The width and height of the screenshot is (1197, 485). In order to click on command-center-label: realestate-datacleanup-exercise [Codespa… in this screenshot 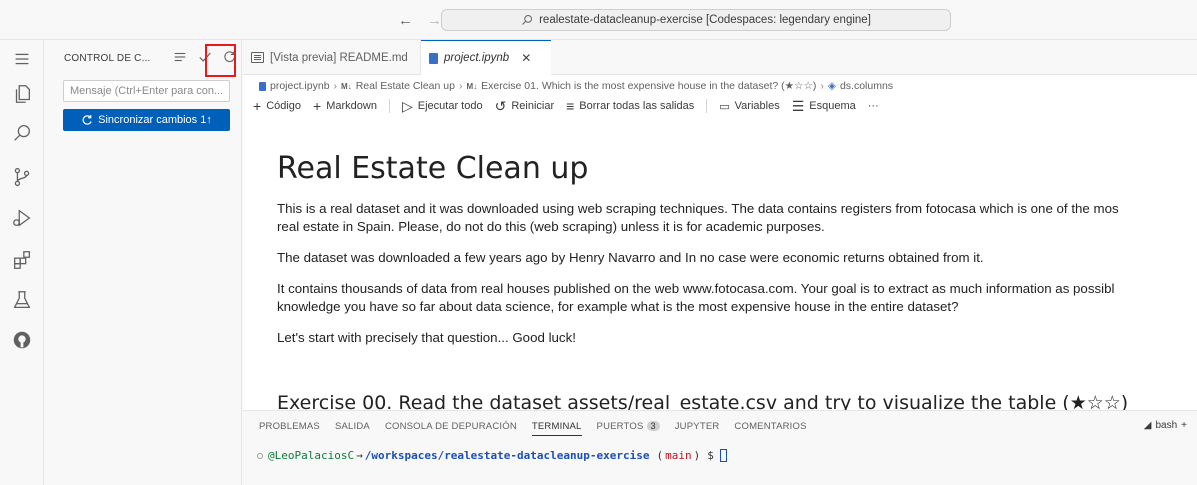, I will do `click(705, 20)`.